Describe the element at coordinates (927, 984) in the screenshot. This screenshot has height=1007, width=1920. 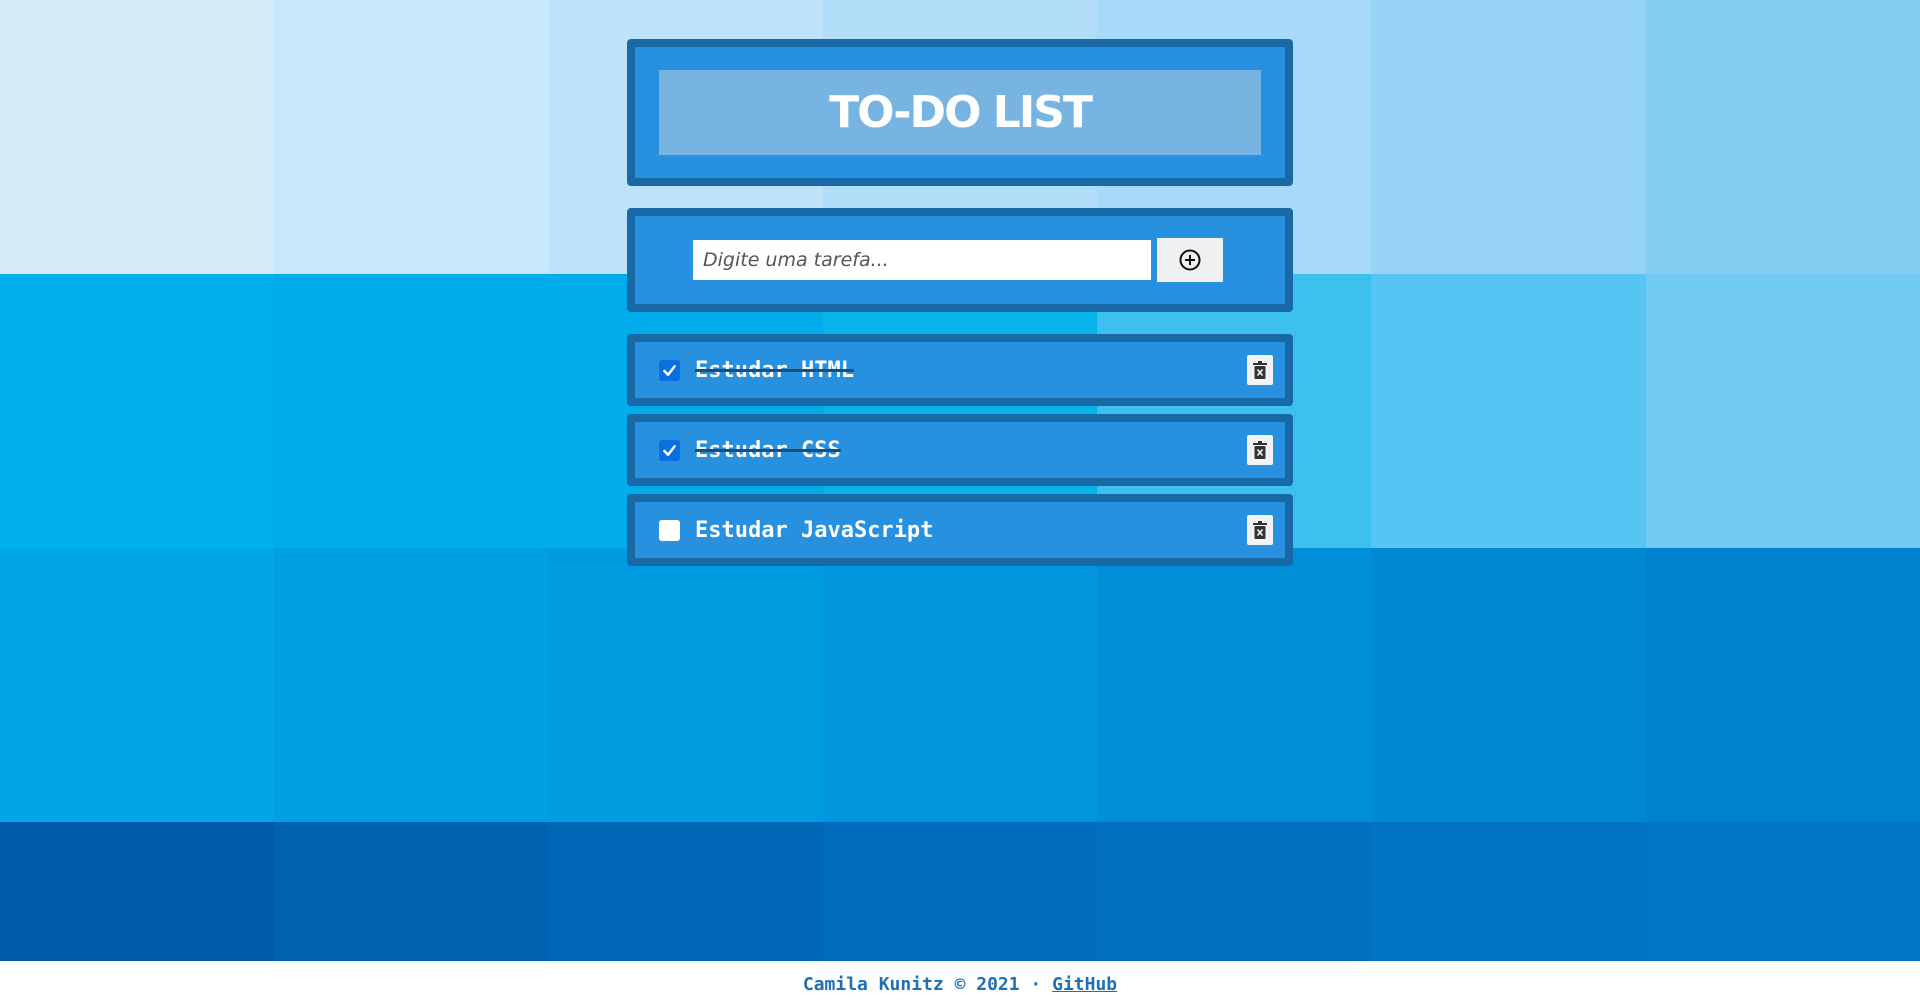
I see `footer-credit: Camila Kunitz © 2021 ·` at that location.